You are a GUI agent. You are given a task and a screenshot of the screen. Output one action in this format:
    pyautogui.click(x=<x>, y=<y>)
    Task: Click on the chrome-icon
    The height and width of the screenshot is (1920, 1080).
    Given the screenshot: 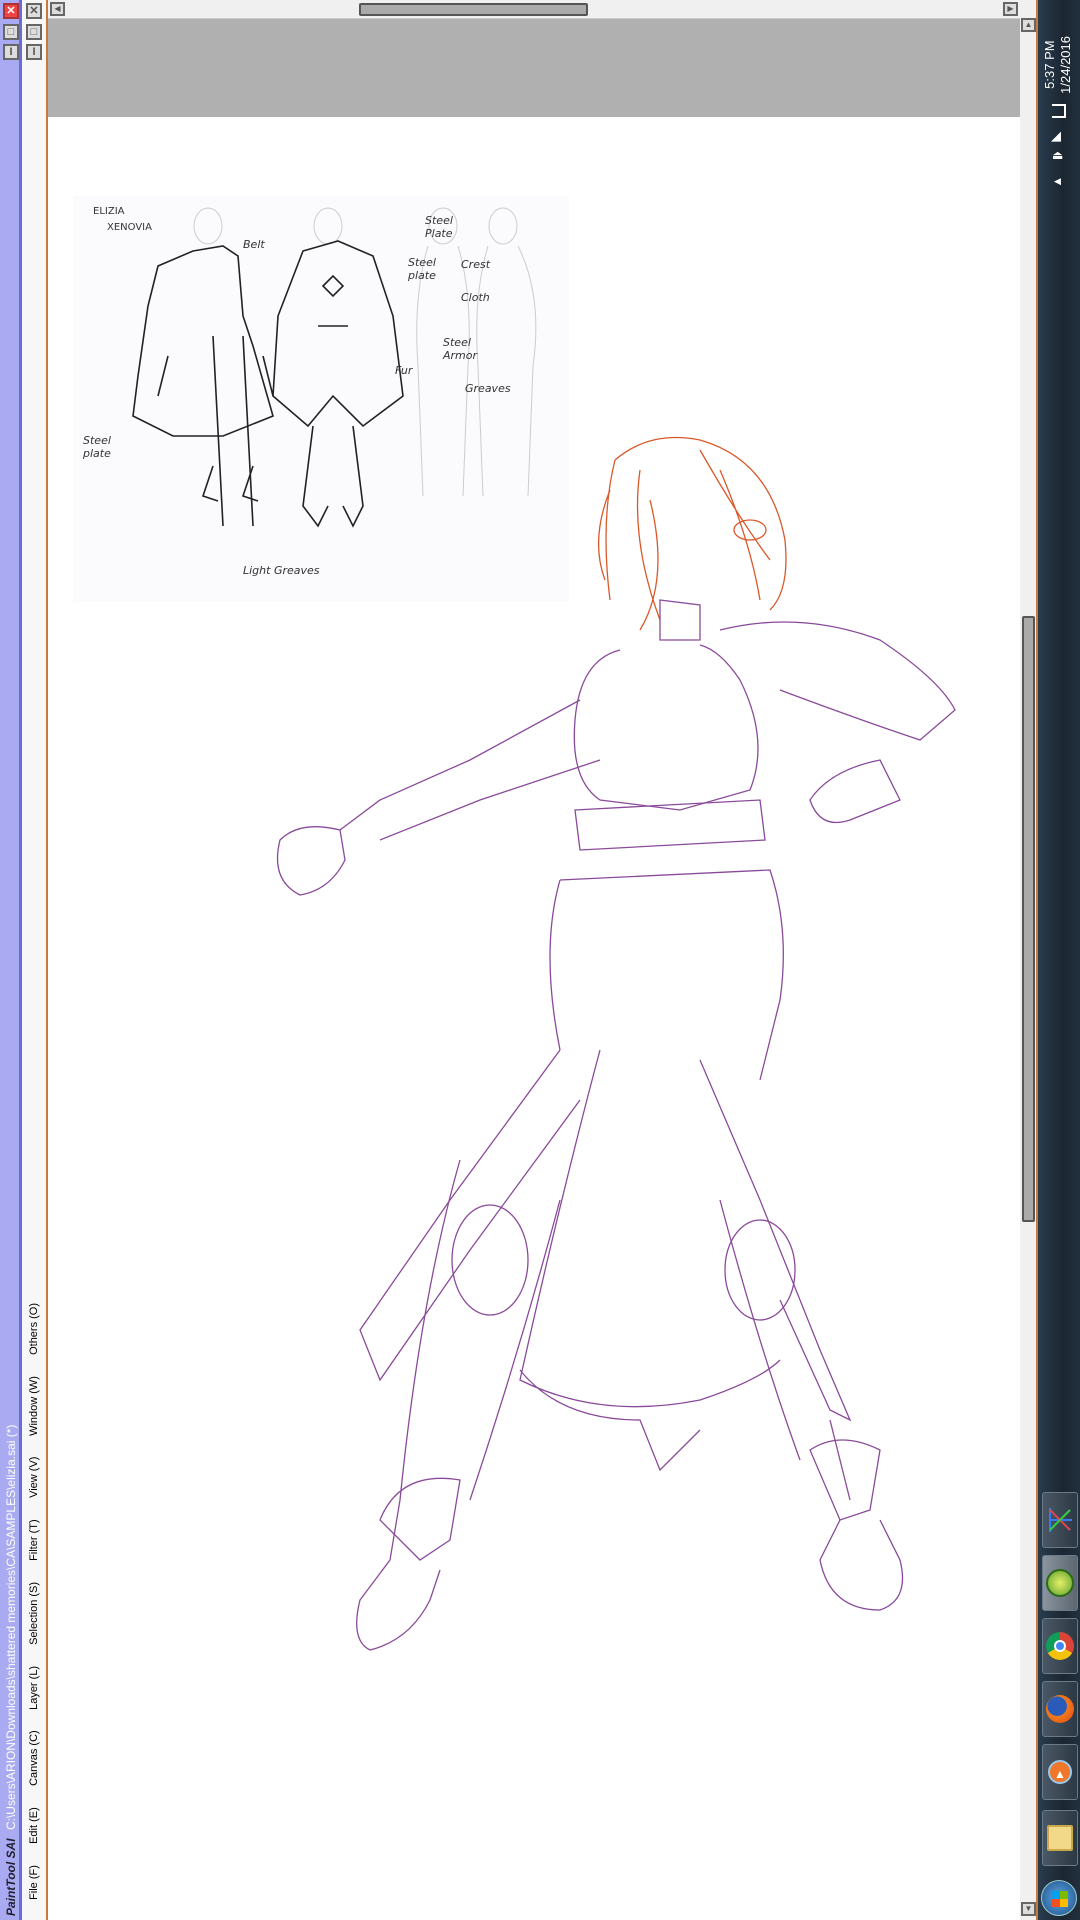 What is the action you would take?
    pyautogui.click(x=1060, y=1646)
    